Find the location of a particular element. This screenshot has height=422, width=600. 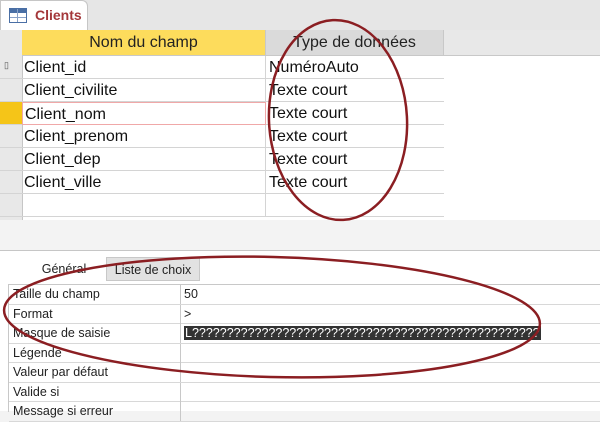

property-label: Format is located at coordinates (95, 314).